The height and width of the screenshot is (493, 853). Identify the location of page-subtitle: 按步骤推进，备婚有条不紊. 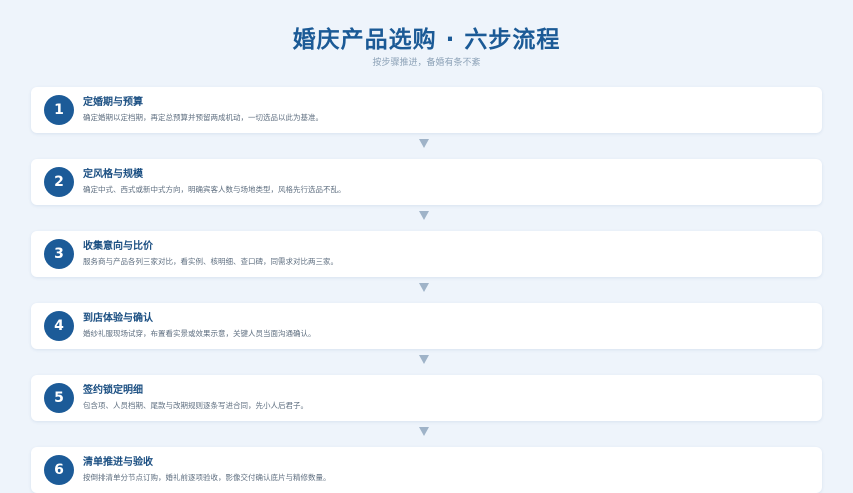
(426, 63).